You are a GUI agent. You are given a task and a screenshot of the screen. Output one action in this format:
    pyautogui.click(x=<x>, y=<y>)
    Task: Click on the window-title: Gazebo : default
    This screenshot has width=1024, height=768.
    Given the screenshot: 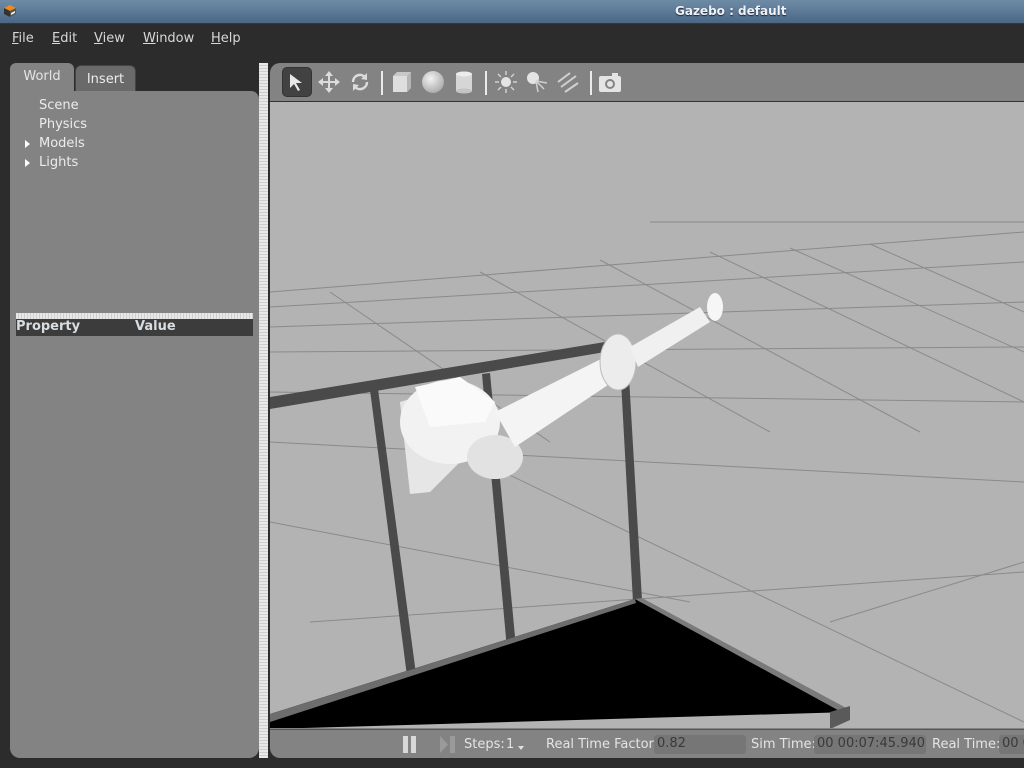 What is the action you would take?
    pyautogui.click(x=731, y=11)
    